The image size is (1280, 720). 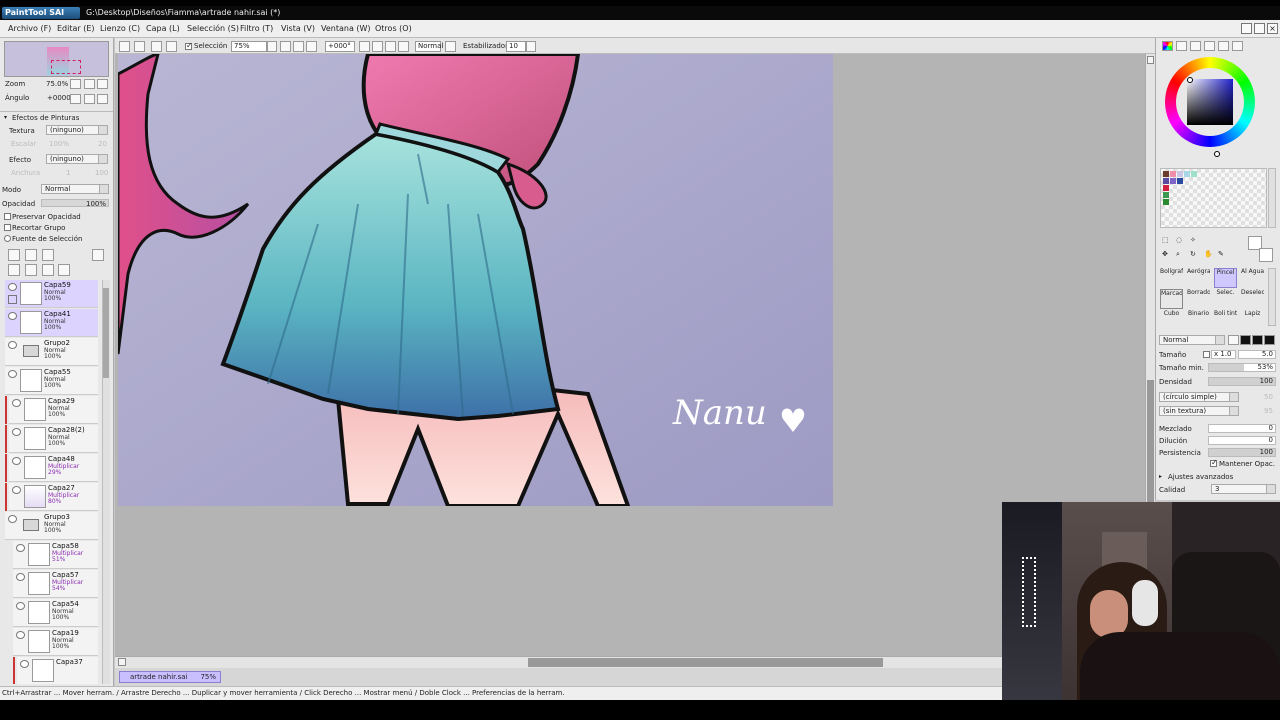 What do you see at coordinates (403, 46) in the screenshot?
I see `flip-button` at bounding box center [403, 46].